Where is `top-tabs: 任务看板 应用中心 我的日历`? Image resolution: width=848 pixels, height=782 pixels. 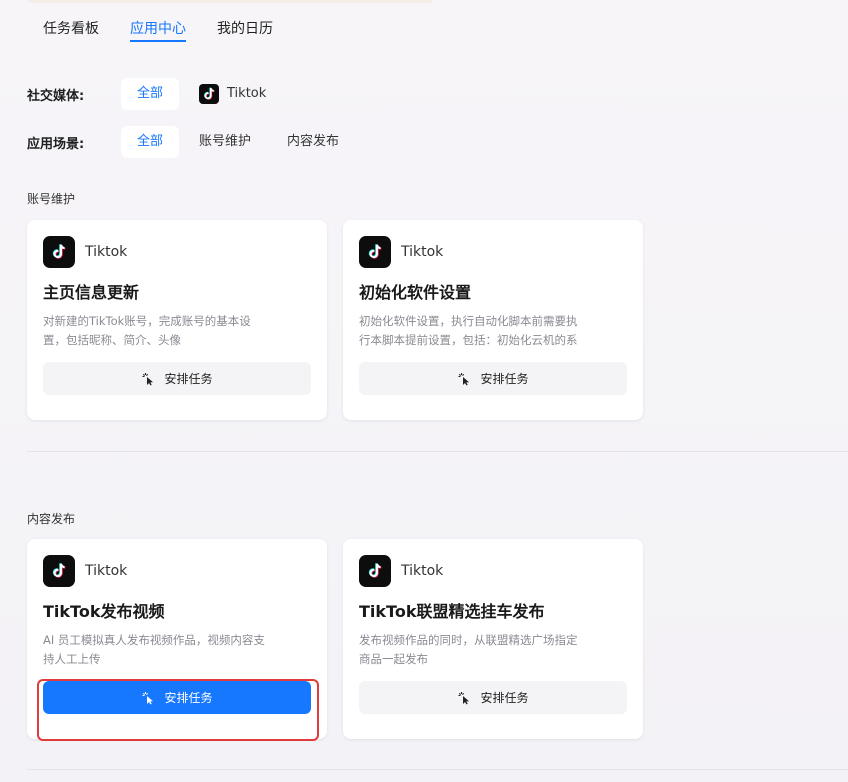
top-tabs: 任务看板 应用中心 我的日历 is located at coordinates (158, 30).